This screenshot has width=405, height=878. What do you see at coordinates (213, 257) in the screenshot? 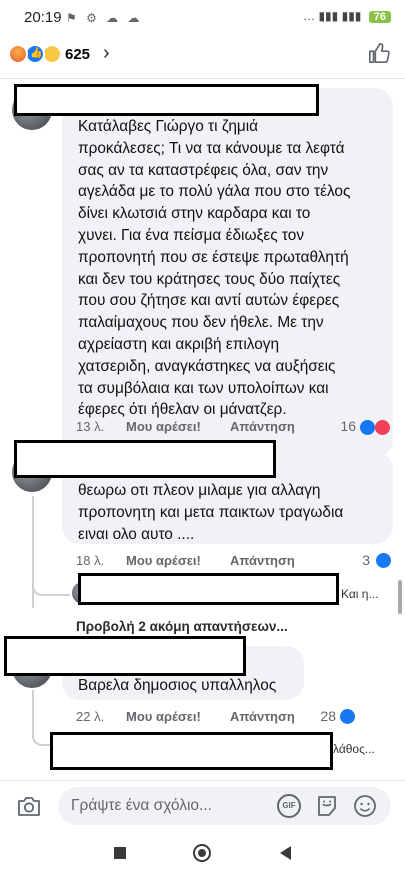
I see `comment-line: προπονητή που σε έστεψε πρωταθλητή` at bounding box center [213, 257].